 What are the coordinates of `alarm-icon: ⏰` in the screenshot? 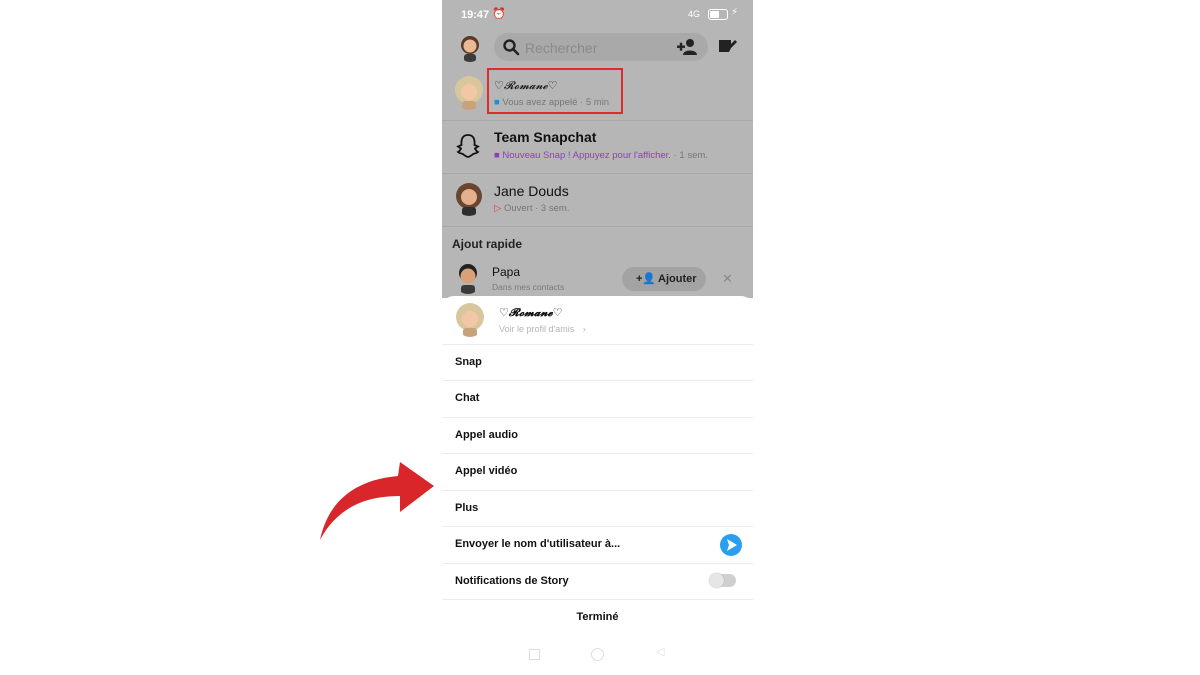 It's located at (499, 14).